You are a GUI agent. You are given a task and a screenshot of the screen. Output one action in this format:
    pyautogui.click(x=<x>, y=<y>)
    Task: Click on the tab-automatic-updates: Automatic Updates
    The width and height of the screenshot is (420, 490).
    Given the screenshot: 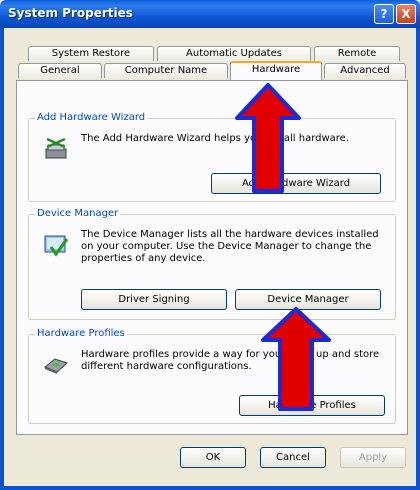 What is the action you would take?
    pyautogui.click(x=234, y=53)
    